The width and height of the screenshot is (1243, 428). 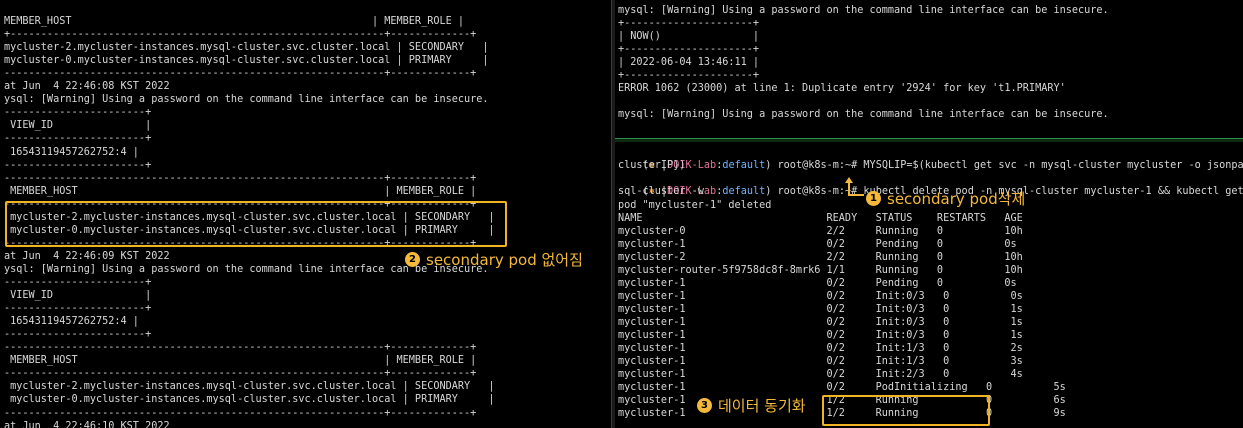 I want to click on annotation-1: 1 secondary pod삭제, so click(x=945, y=198).